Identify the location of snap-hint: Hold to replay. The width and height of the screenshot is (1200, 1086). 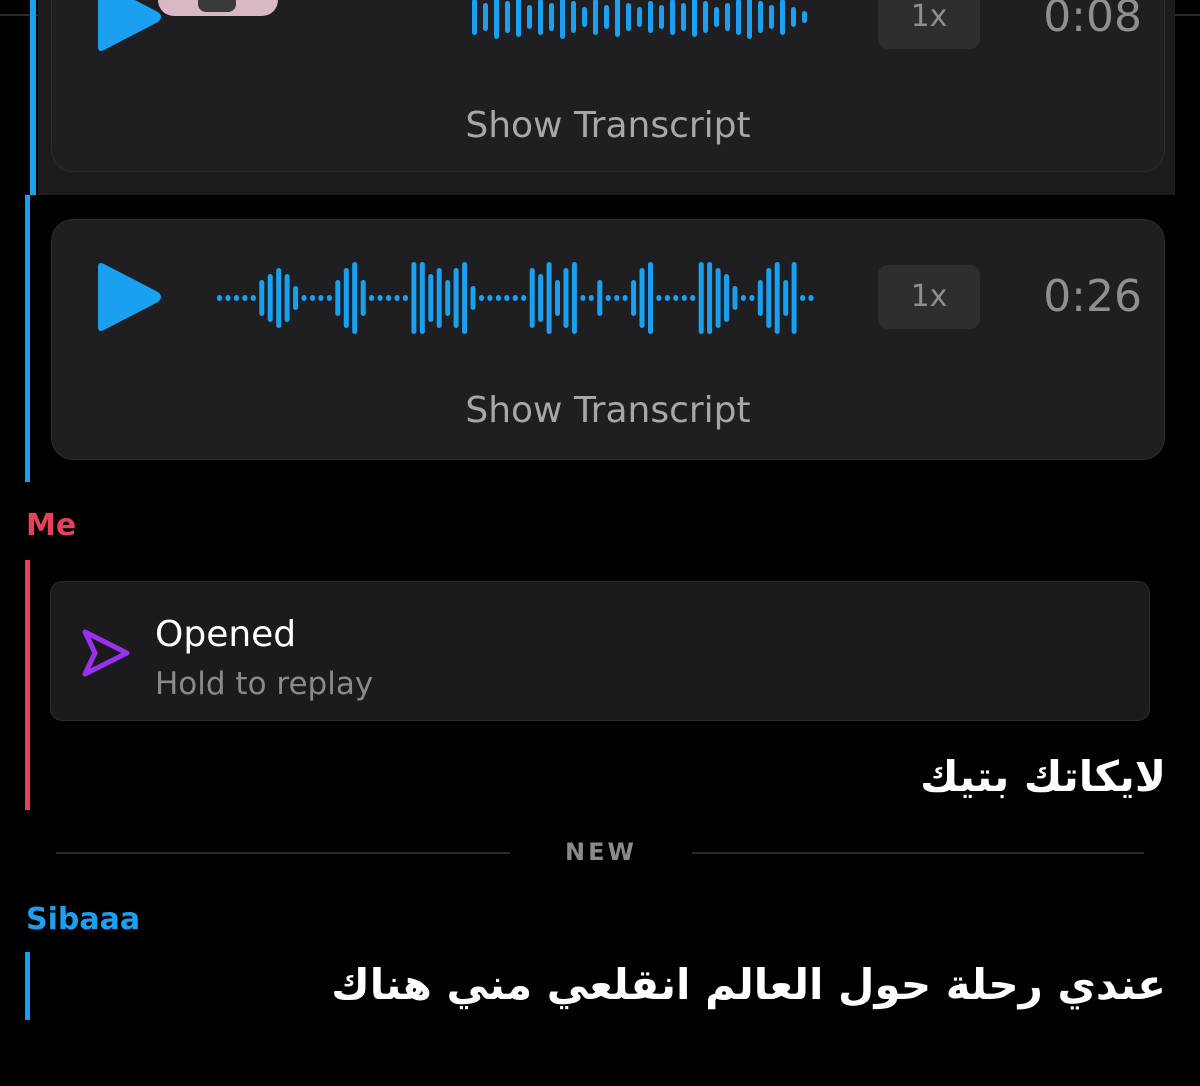
(264, 684).